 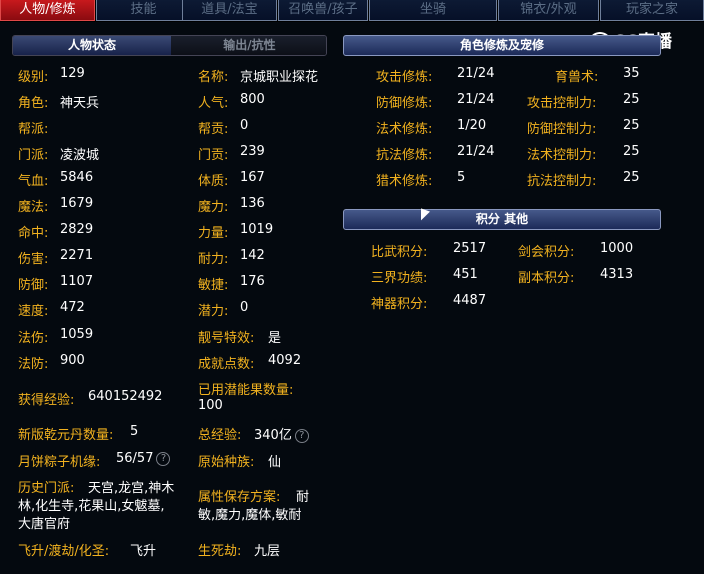 What do you see at coordinates (502, 219) in the screenshot?
I see `score-header: 积分 其他` at bounding box center [502, 219].